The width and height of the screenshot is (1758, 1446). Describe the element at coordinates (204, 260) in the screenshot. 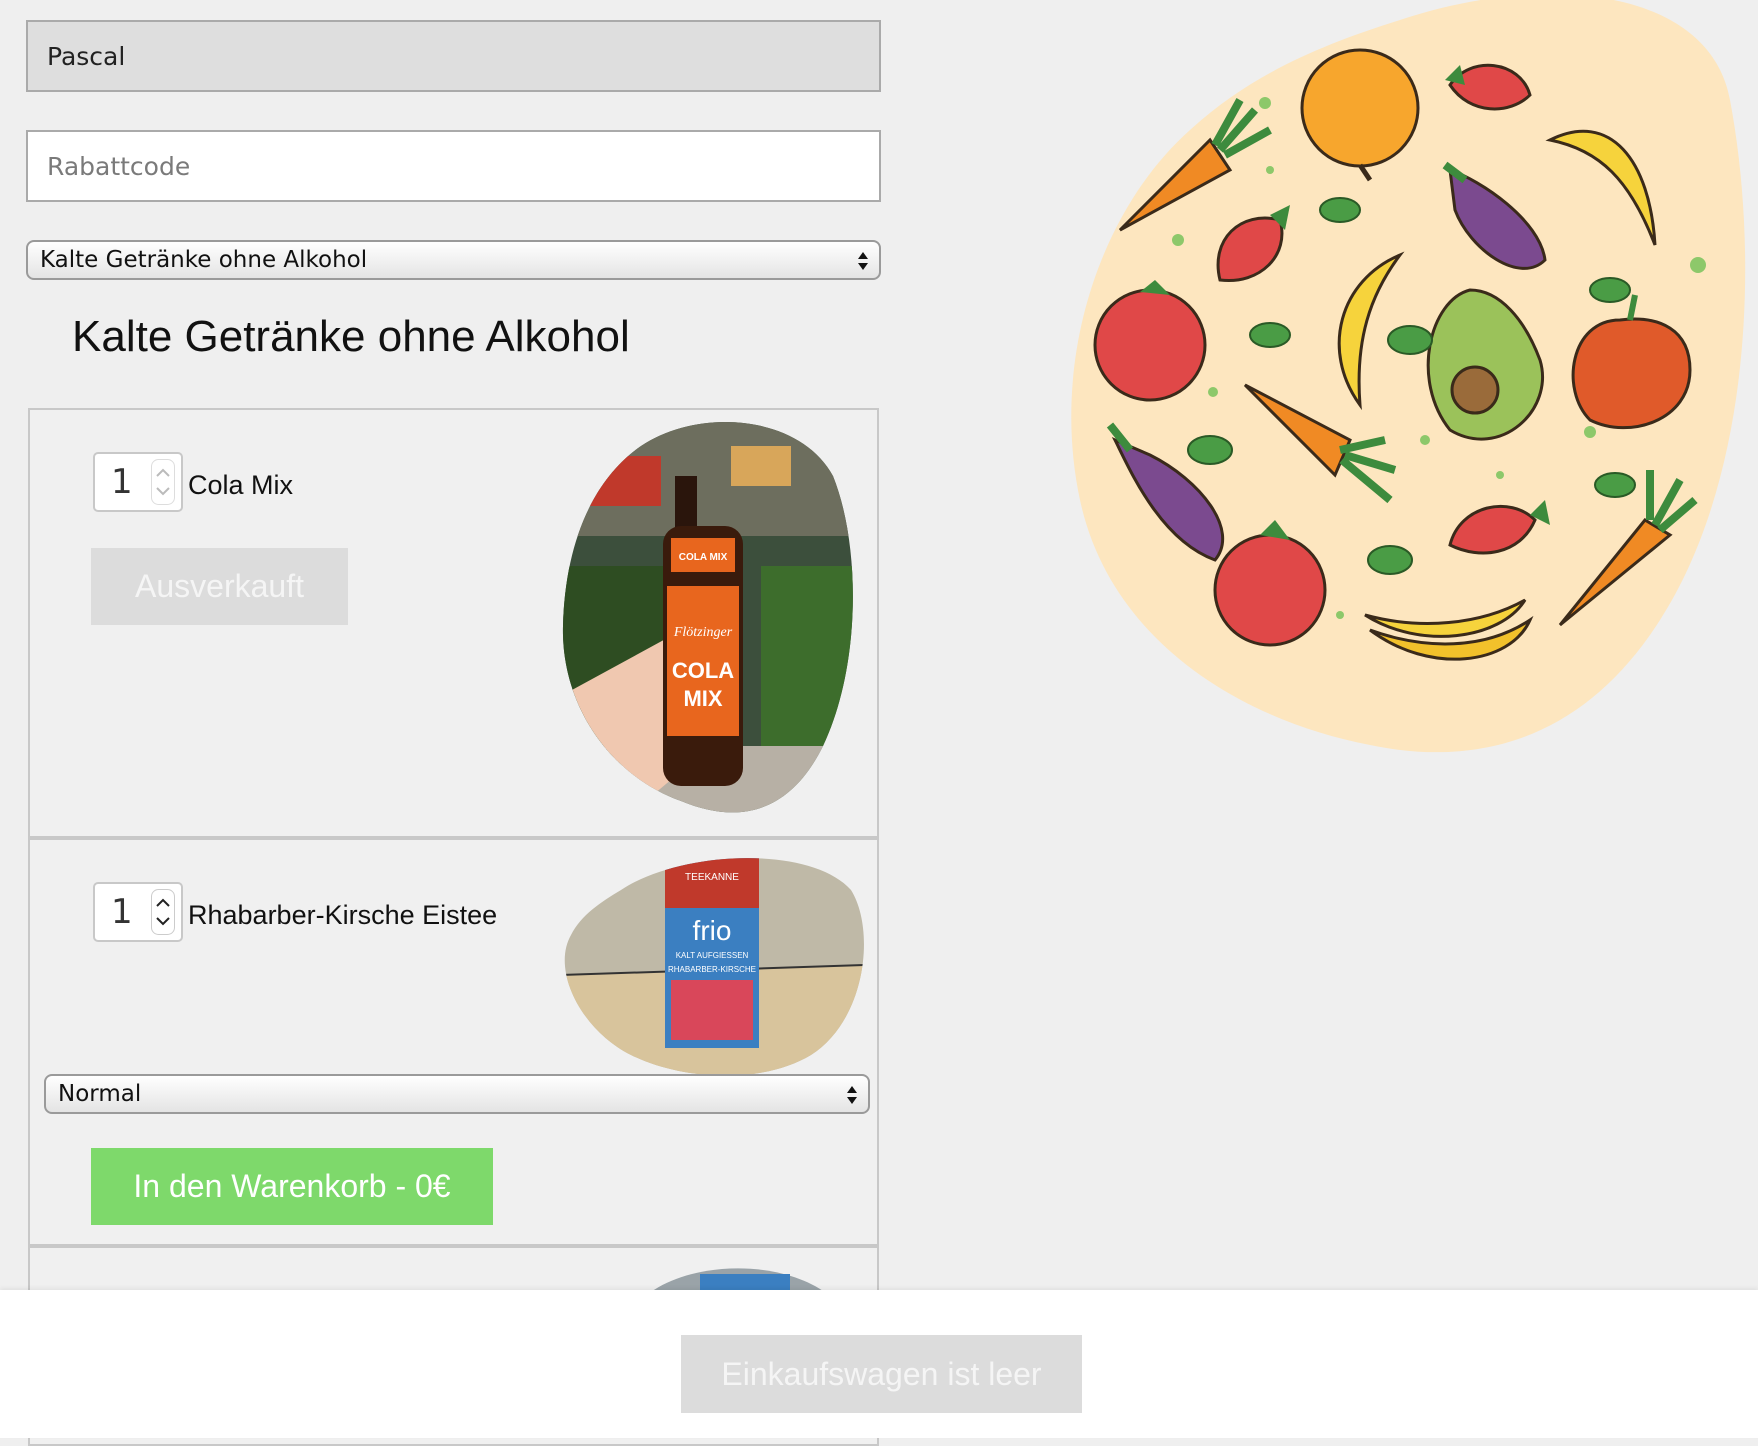

I see `category-select-value: Kalte Getränke ohne Alkohol` at that location.